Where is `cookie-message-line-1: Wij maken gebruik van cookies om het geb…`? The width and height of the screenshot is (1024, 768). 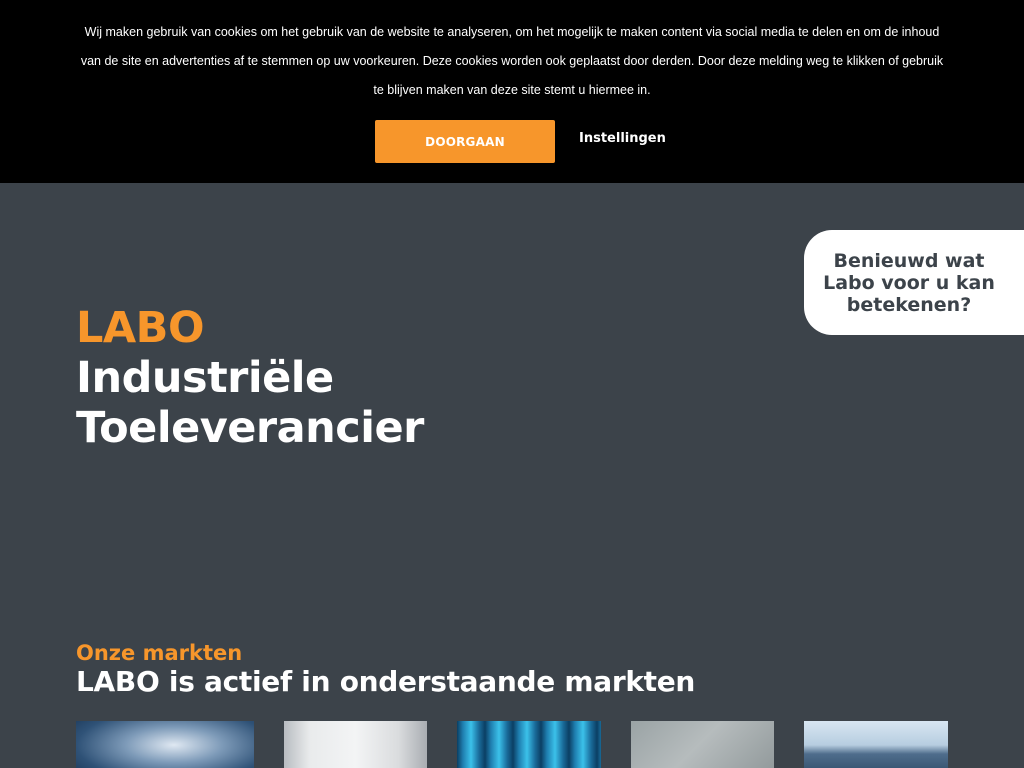
cookie-message-line-1: Wij maken gebruik van cookies om het geb… is located at coordinates (512, 32).